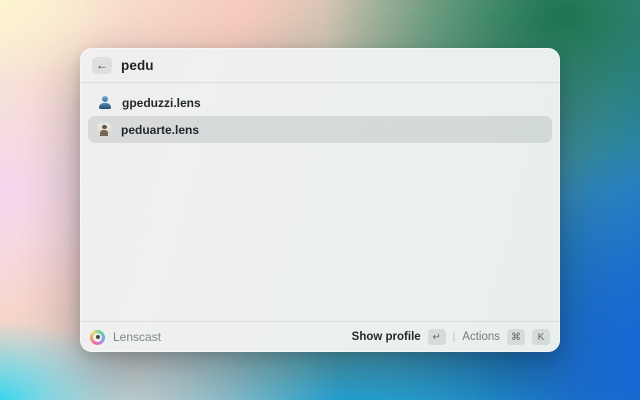  Describe the element at coordinates (97, 337) in the screenshot. I see `lenscast-logo-icon` at that location.